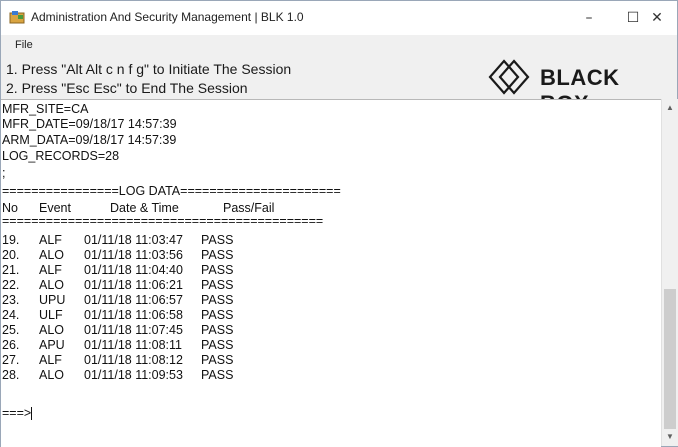  I want to click on log-row: 19. ALF 01/11/18 11:03:47 PASS, so click(201, 240).